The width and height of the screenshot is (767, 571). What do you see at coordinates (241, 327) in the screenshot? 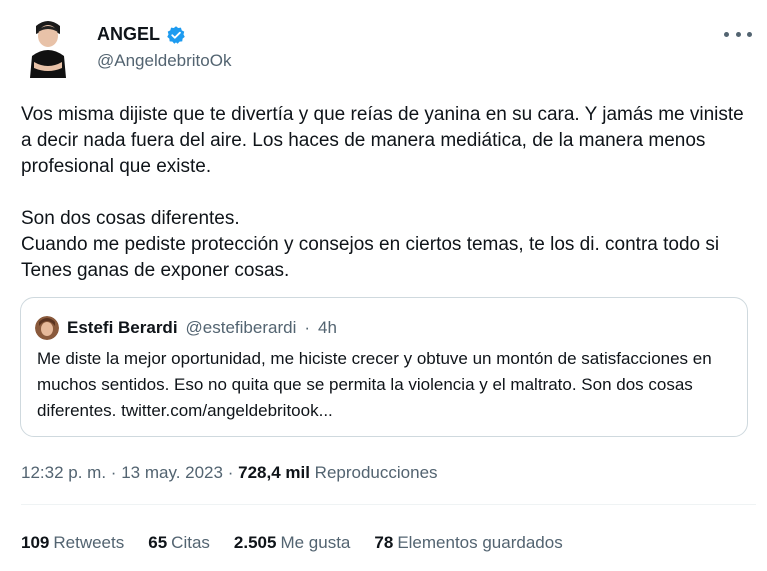
I see `quoted-author-handle: @estefiberardi` at bounding box center [241, 327].